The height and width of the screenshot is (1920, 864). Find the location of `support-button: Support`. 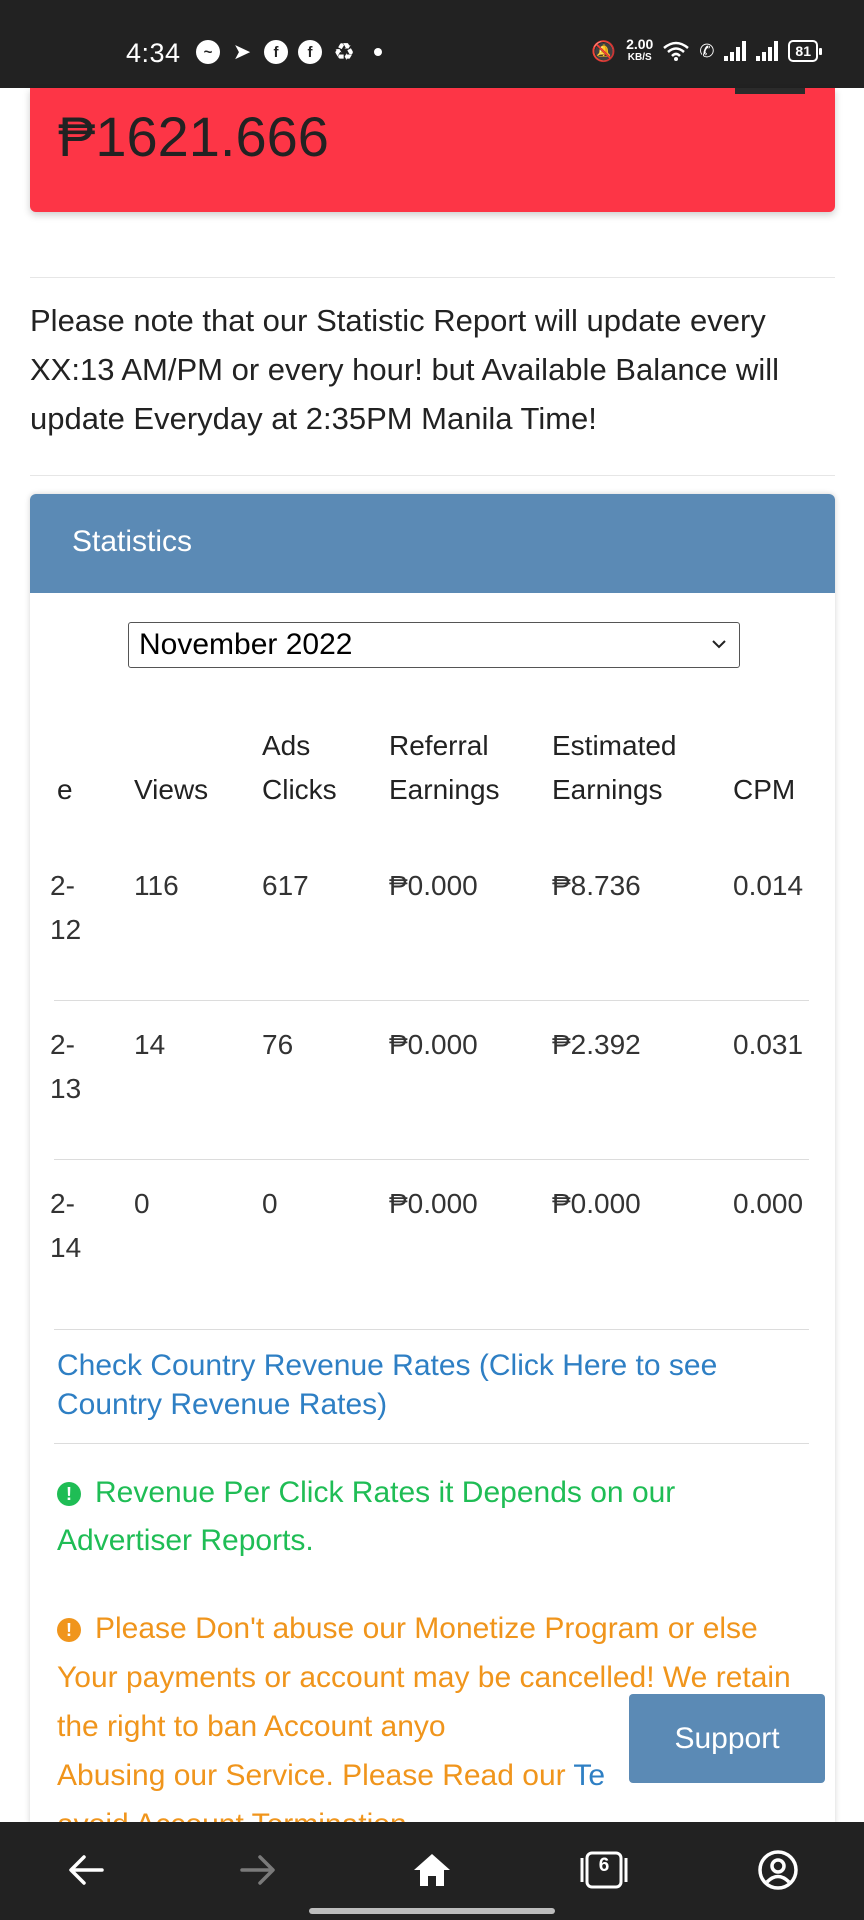

support-button: Support is located at coordinates (727, 1738).